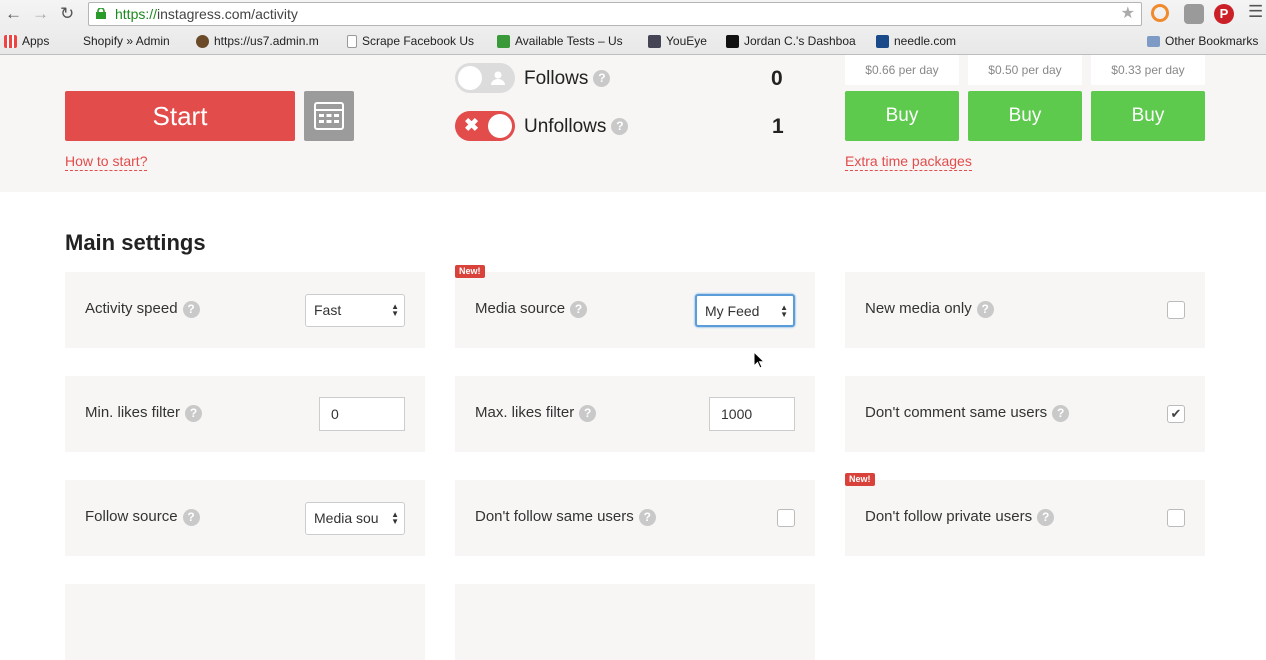 The height and width of the screenshot is (660, 1266). What do you see at coordinates (686, 41) in the screenshot?
I see `bookmark-label: YouEye` at bounding box center [686, 41].